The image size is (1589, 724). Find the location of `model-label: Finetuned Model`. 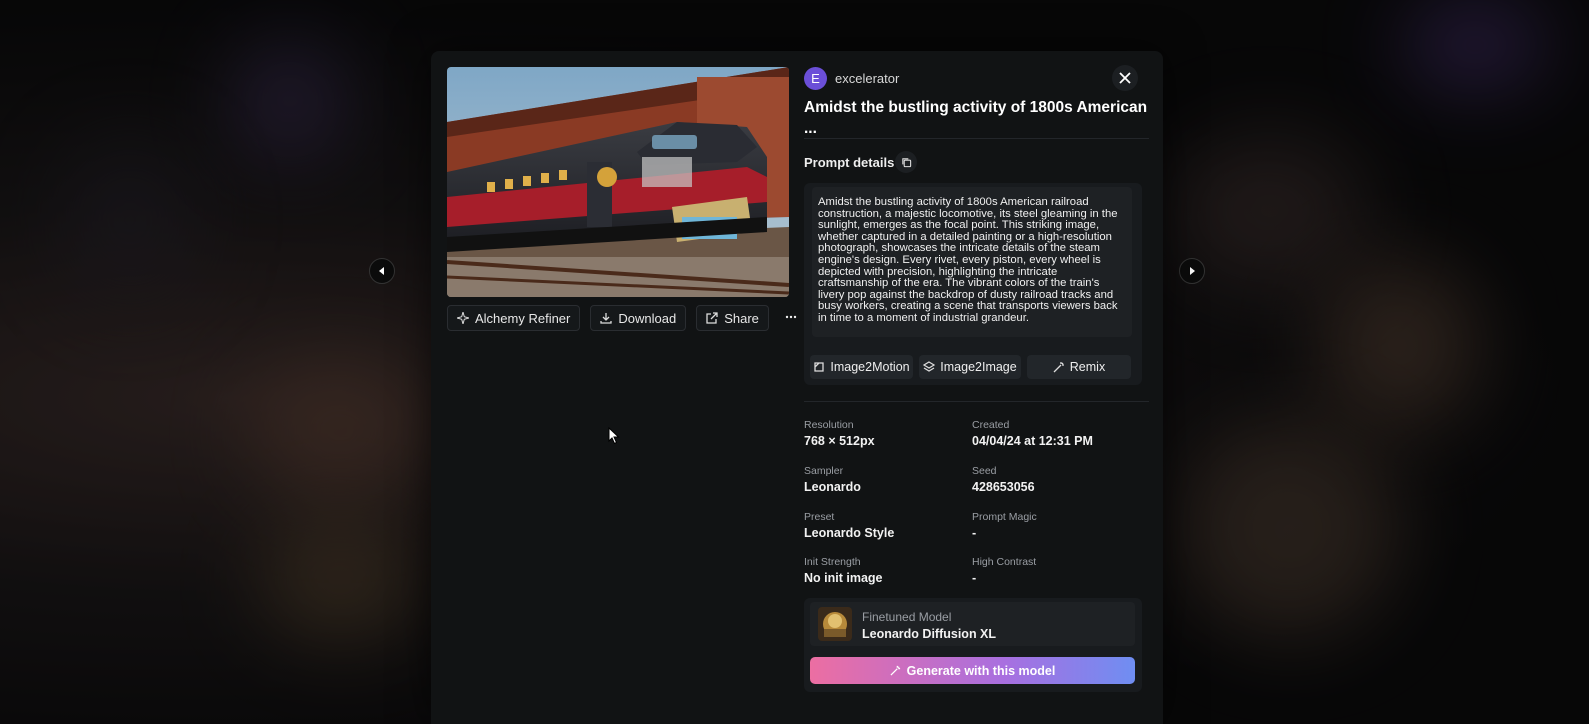

model-label: Finetuned Model is located at coordinates (907, 617).